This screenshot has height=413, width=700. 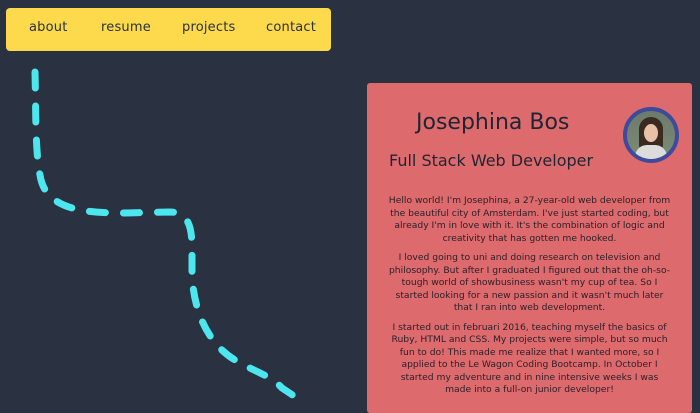 I want to click on avatar, so click(x=651, y=135).